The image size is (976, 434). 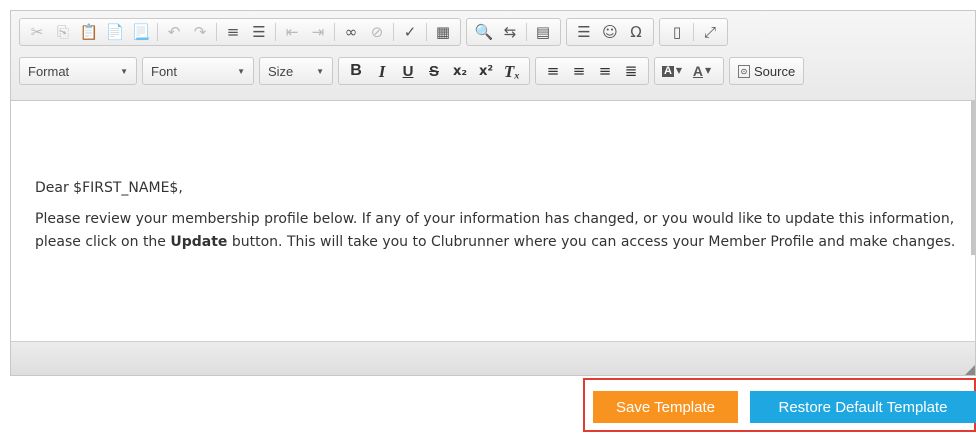 I want to click on maximize-icon: ⤢, so click(x=710, y=32).